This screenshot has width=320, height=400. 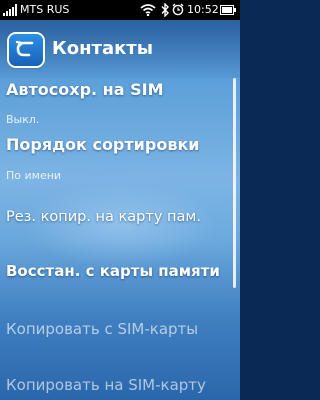 I want to click on battery-icon, so click(x=228, y=10).